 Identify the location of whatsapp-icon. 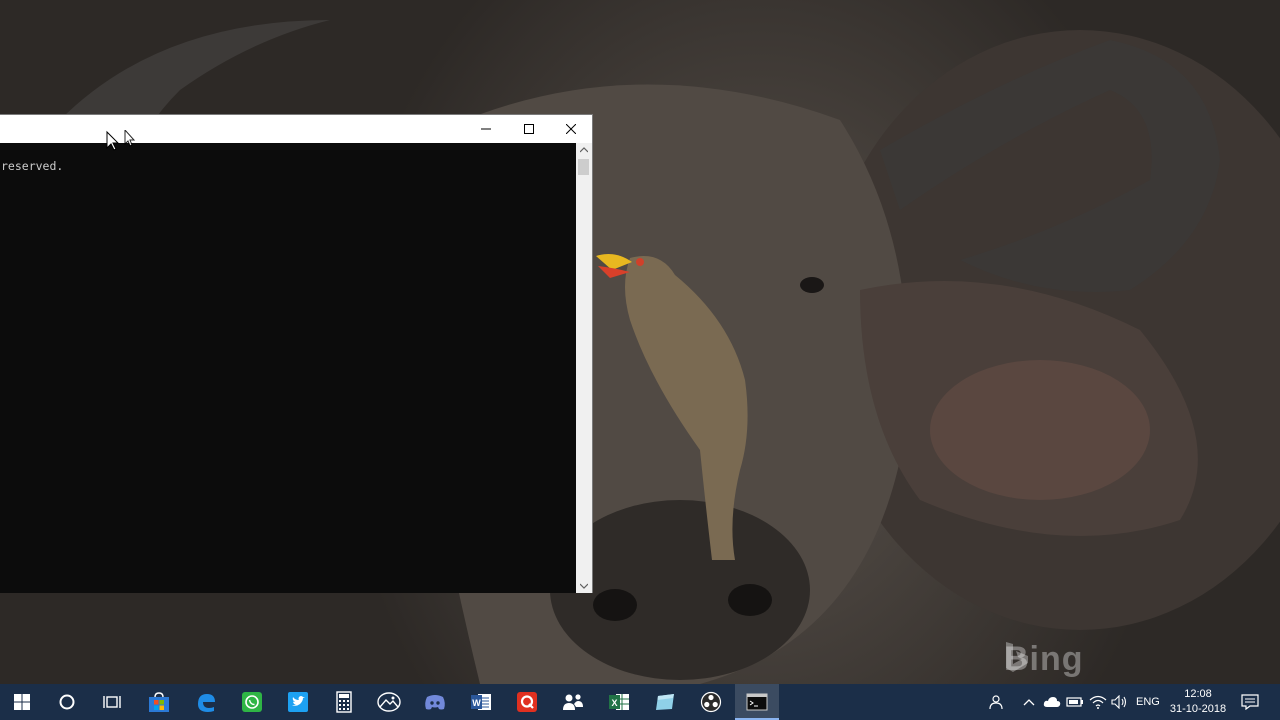
(252, 702).